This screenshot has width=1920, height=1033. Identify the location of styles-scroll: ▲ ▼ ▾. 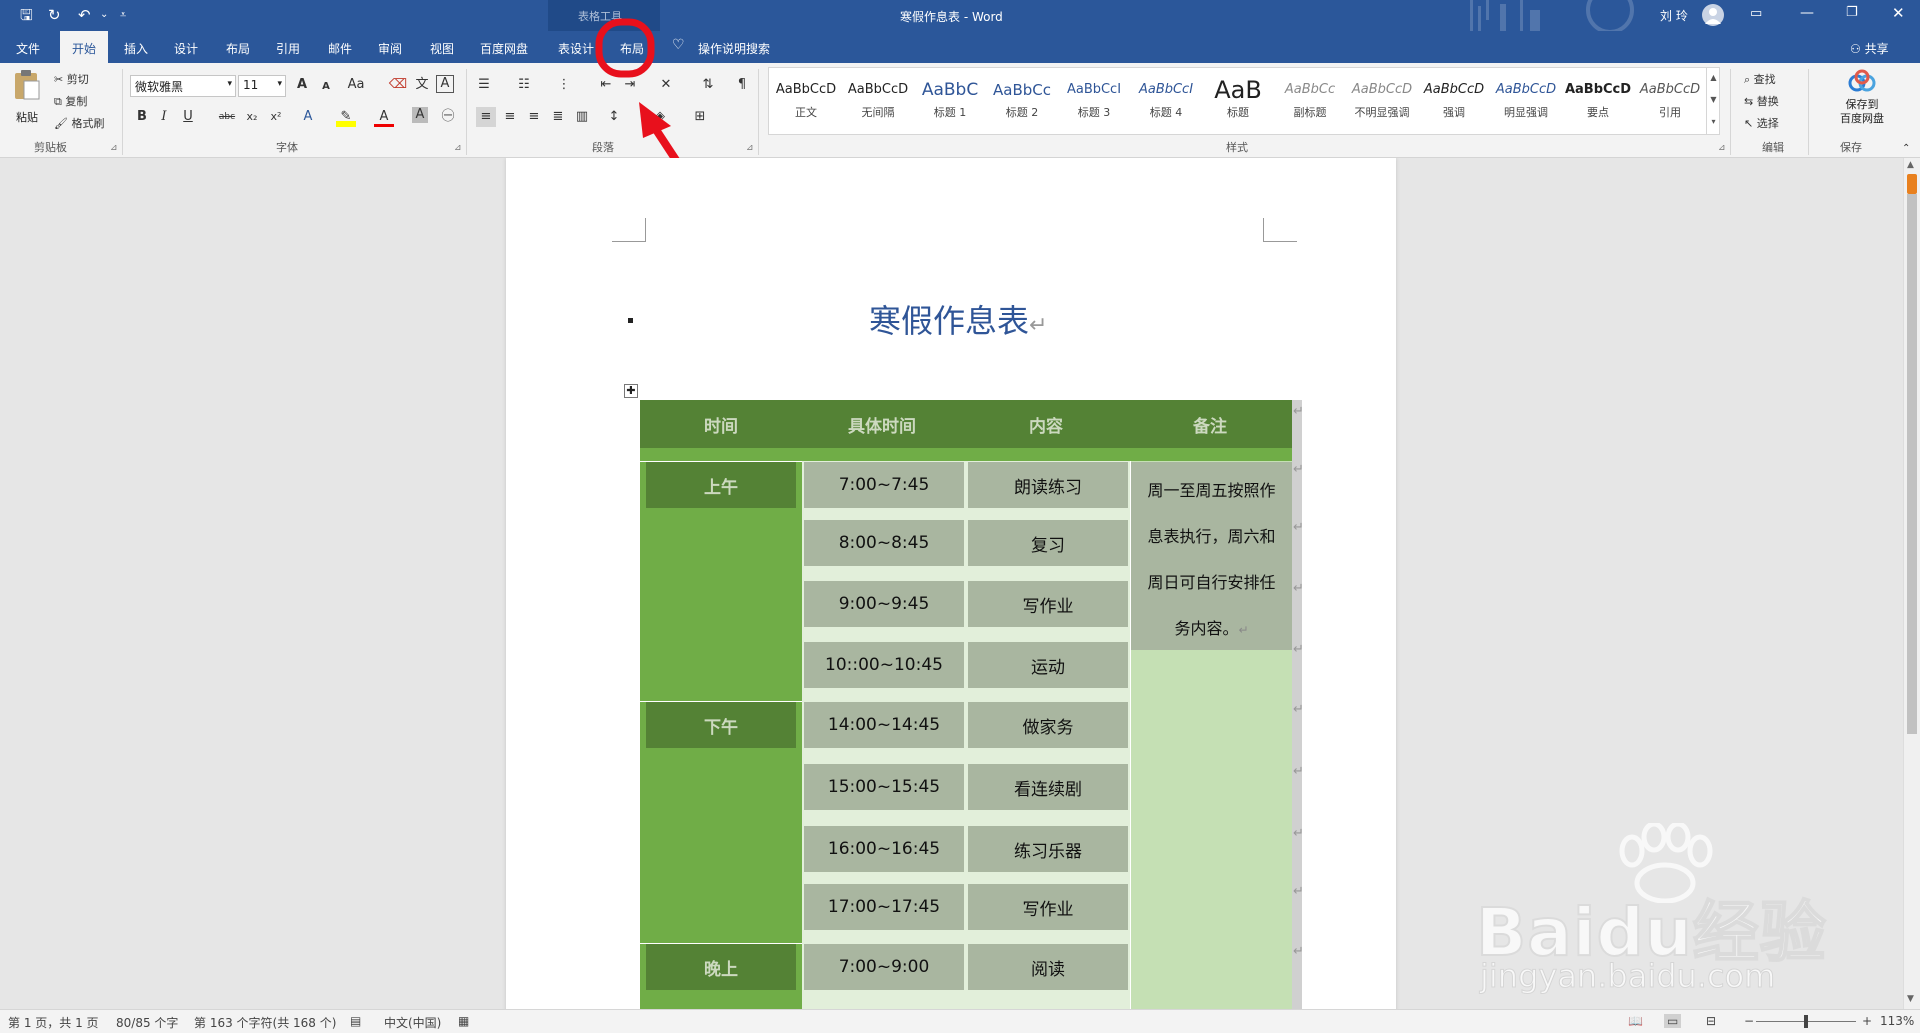
(1713, 101).